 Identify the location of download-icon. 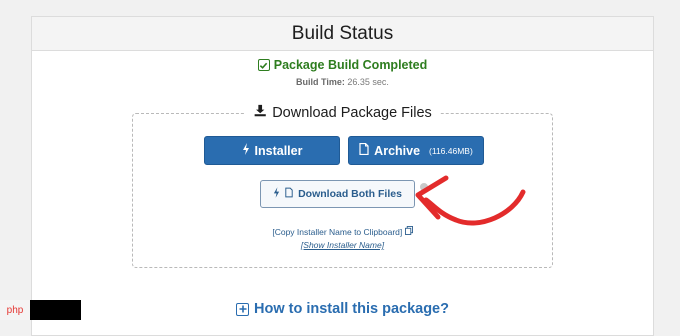
(259, 112).